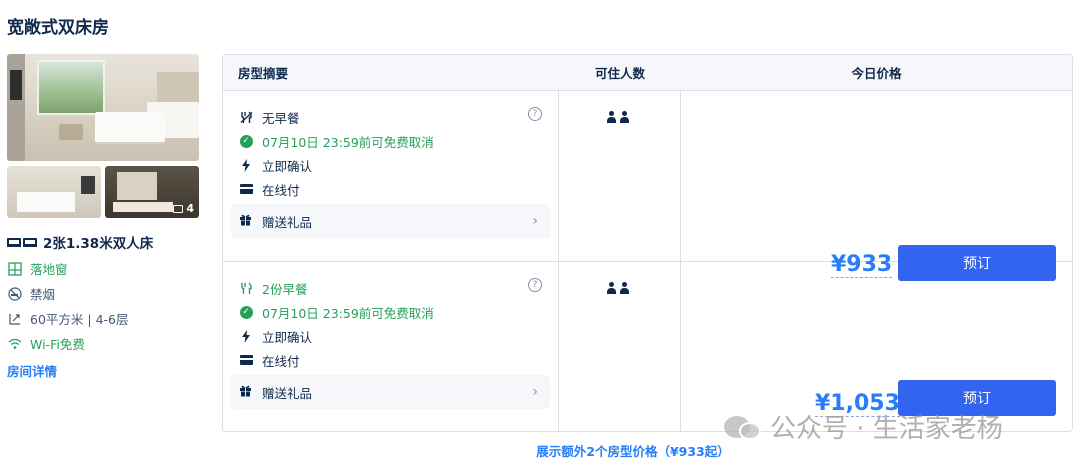 The height and width of the screenshot is (468, 1080). What do you see at coordinates (98, 244) in the screenshot?
I see `bed-text: 2张1.38米双人床` at bounding box center [98, 244].